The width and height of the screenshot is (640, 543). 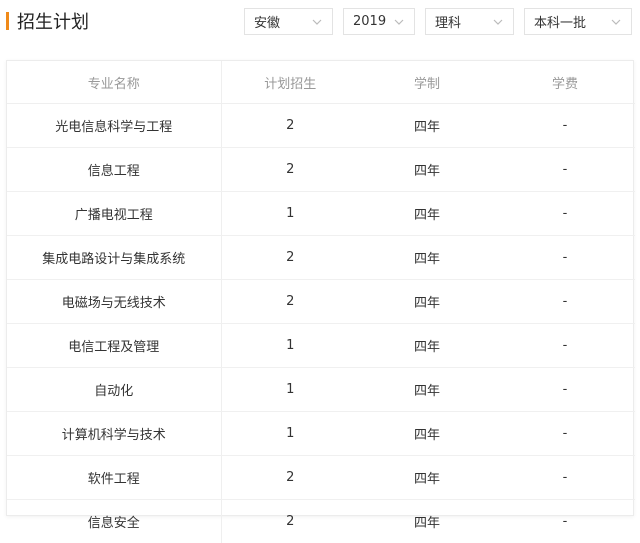 What do you see at coordinates (114, 126) in the screenshot?
I see `cell-major: 光电信息科学与工程` at bounding box center [114, 126].